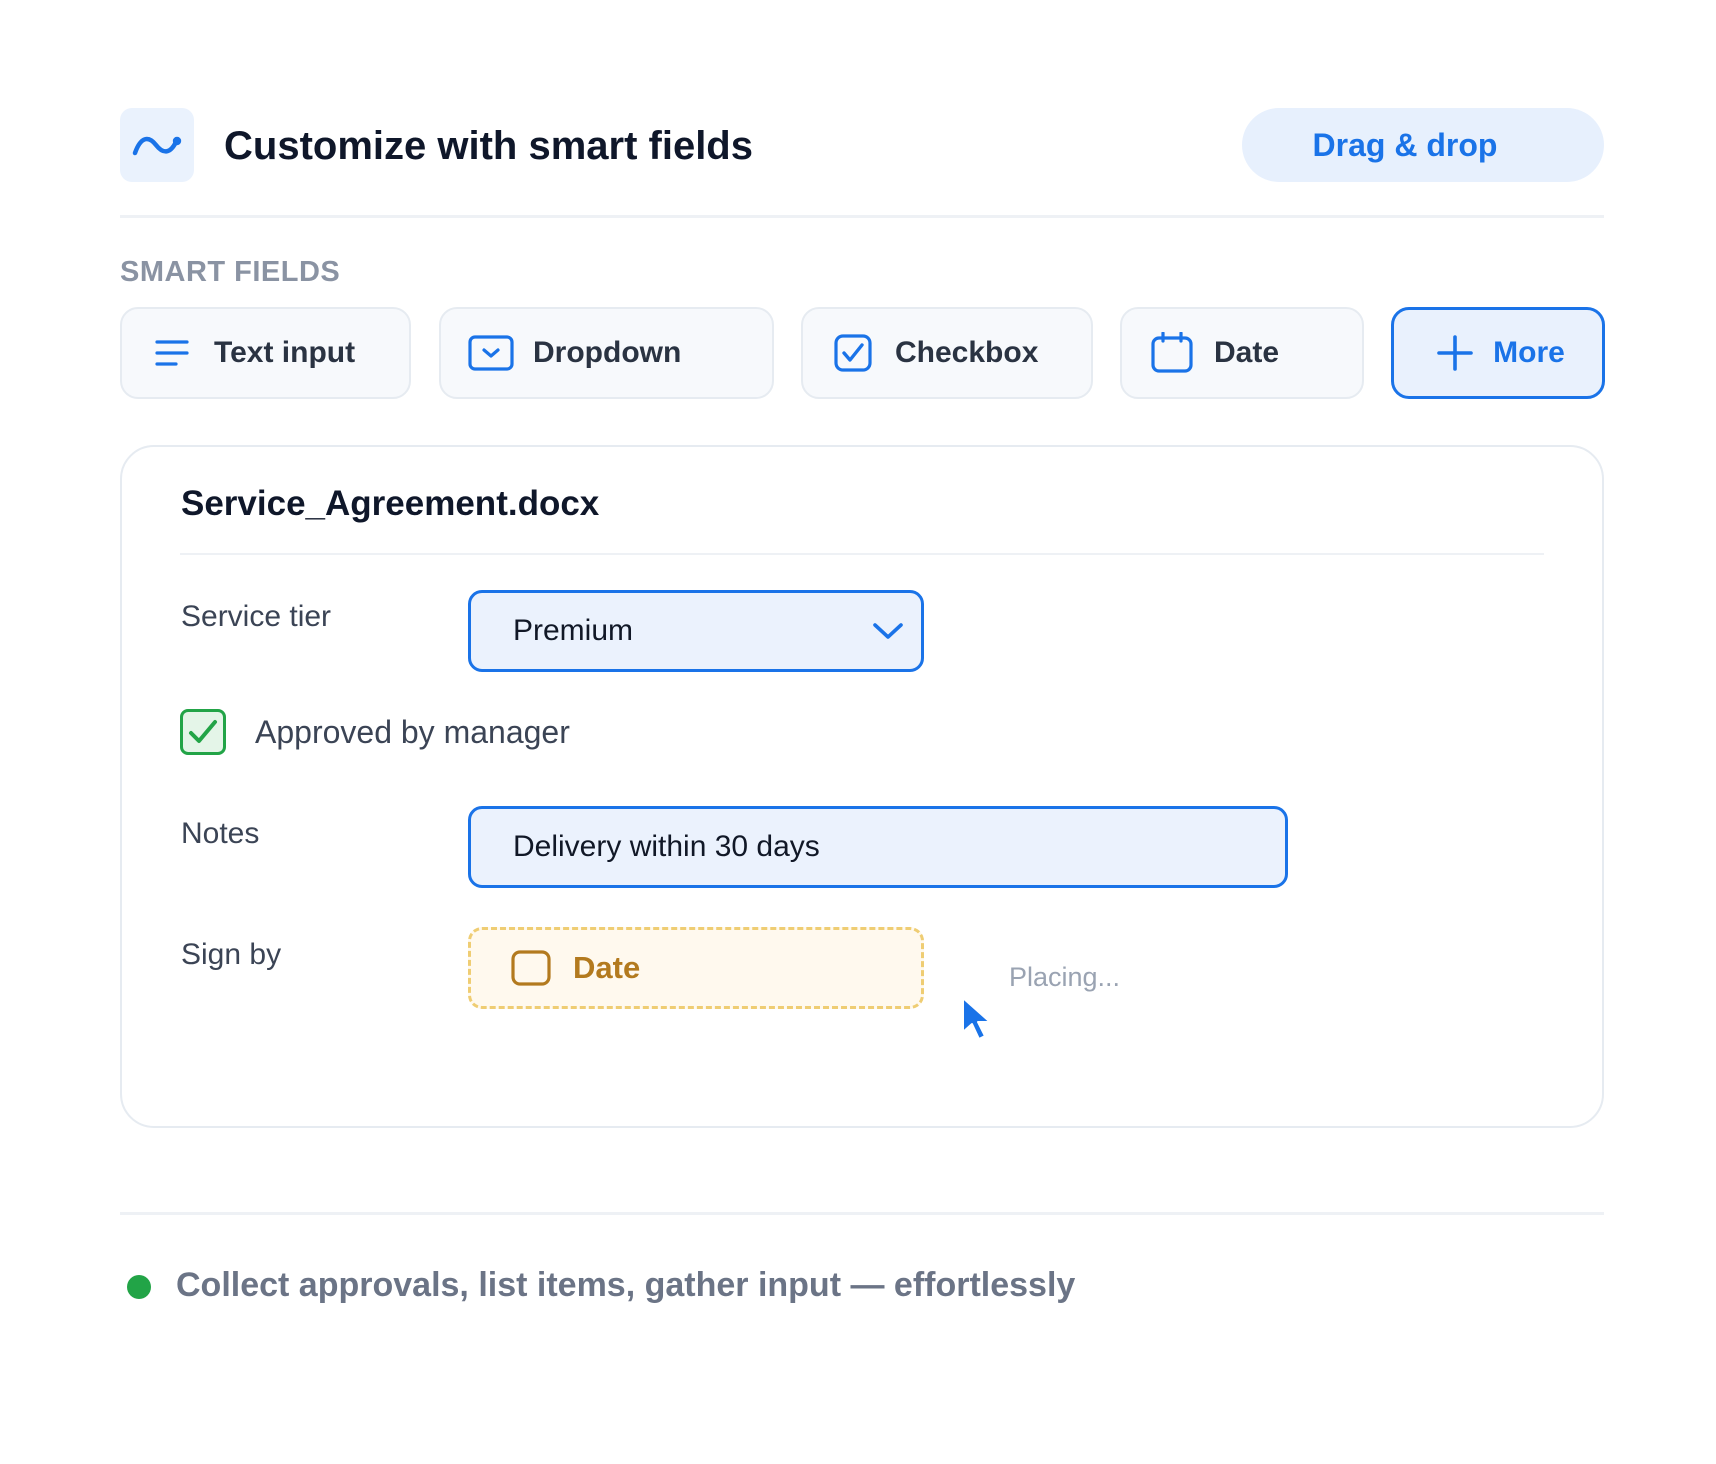  I want to click on field-chip-dropdown: Dropdown, so click(606, 353).